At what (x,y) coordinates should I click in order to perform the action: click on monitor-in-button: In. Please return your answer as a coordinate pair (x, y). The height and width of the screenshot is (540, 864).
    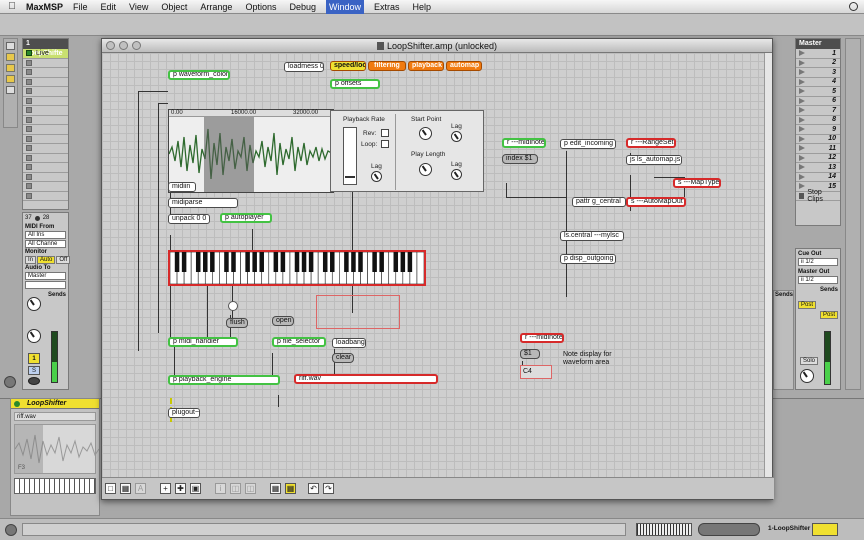
    Looking at the image, I should click on (31, 260).